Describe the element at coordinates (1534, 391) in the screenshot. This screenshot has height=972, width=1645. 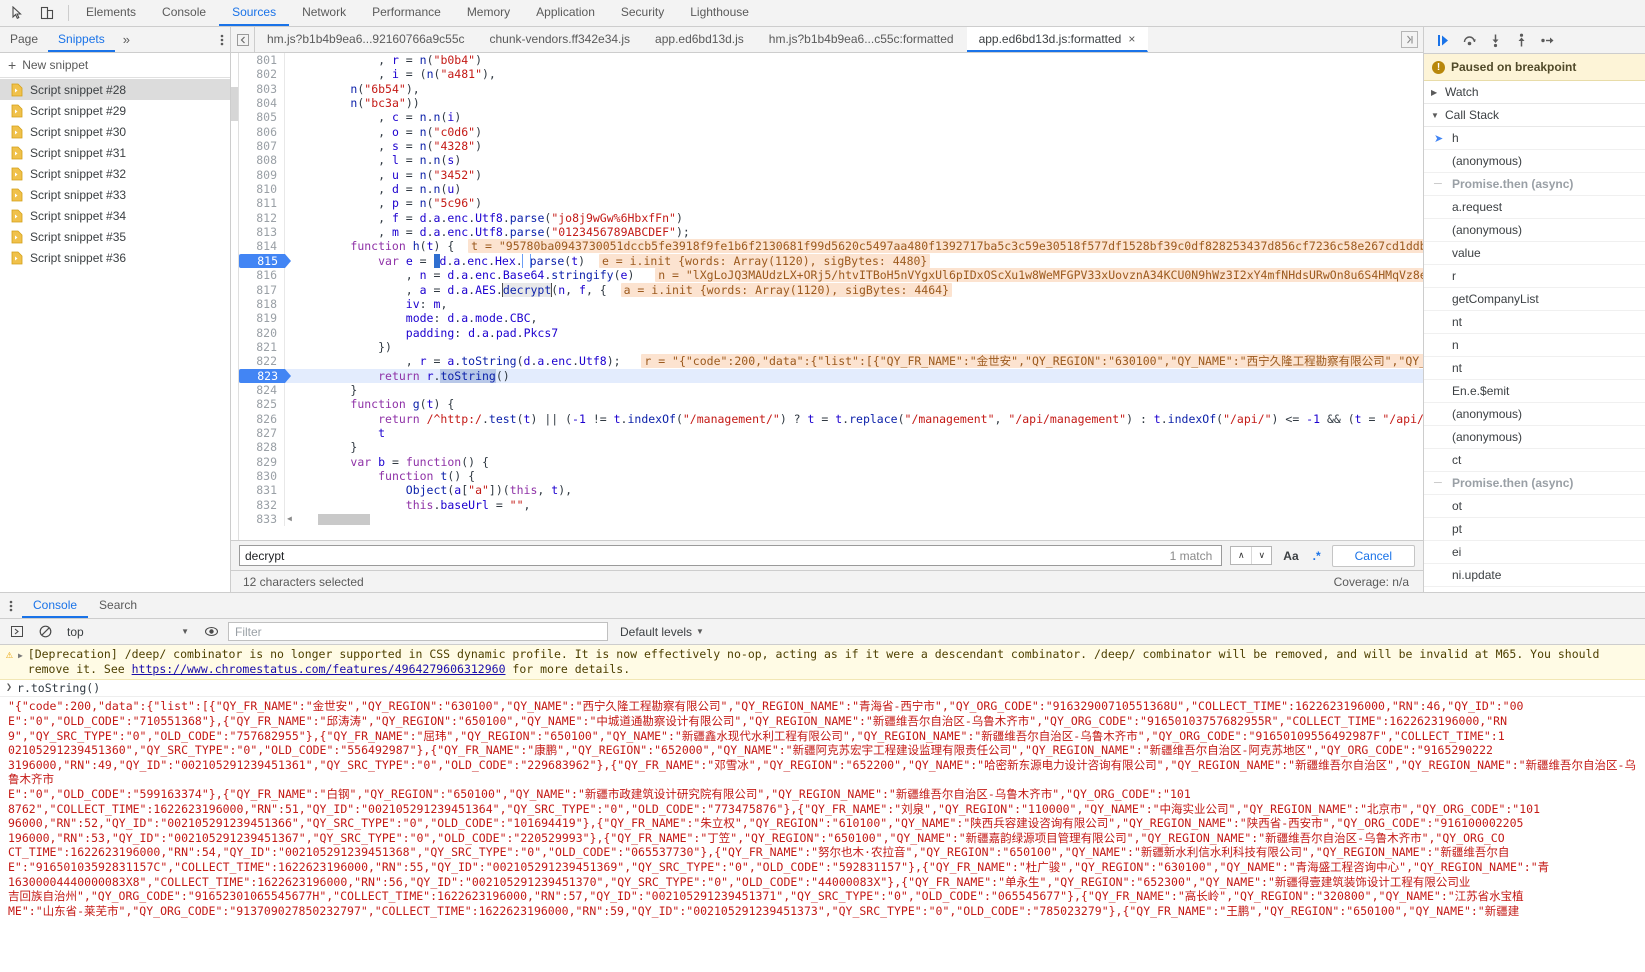
I see `call-stack-row: En.e.$emit` at that location.